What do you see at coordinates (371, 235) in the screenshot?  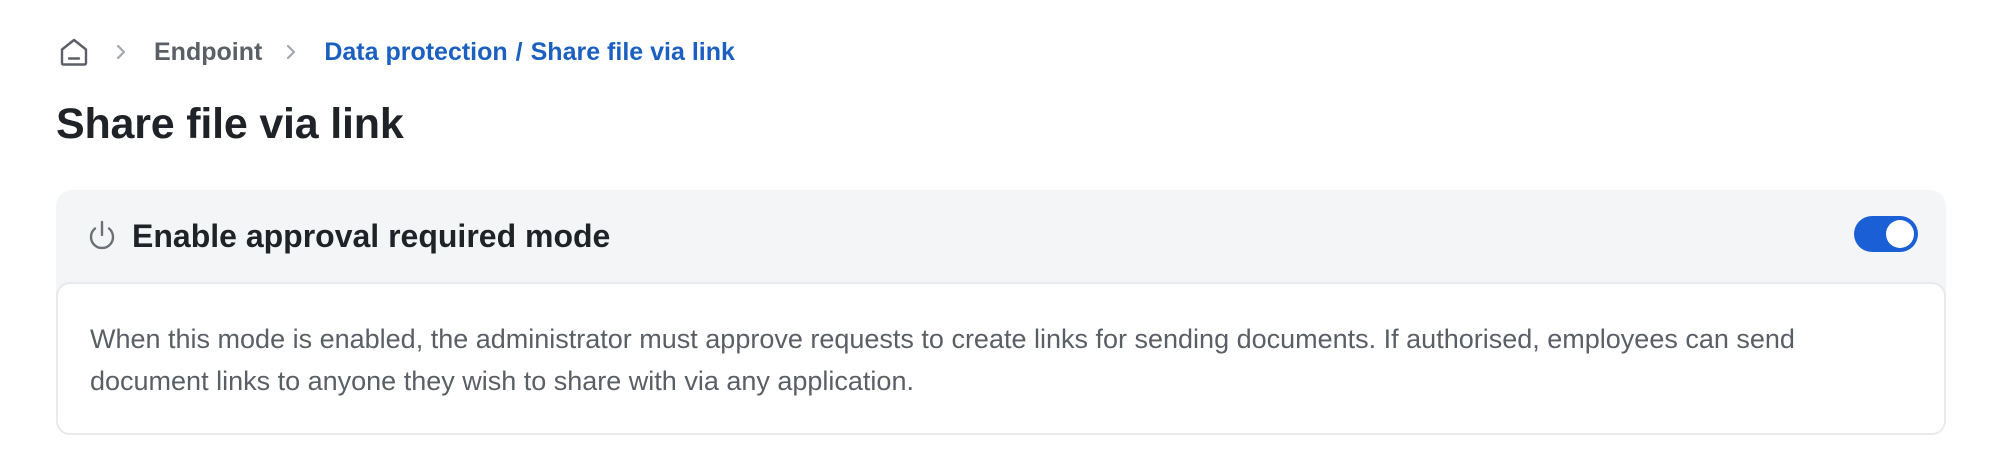 I see `card-title: Enable approval required mode` at bounding box center [371, 235].